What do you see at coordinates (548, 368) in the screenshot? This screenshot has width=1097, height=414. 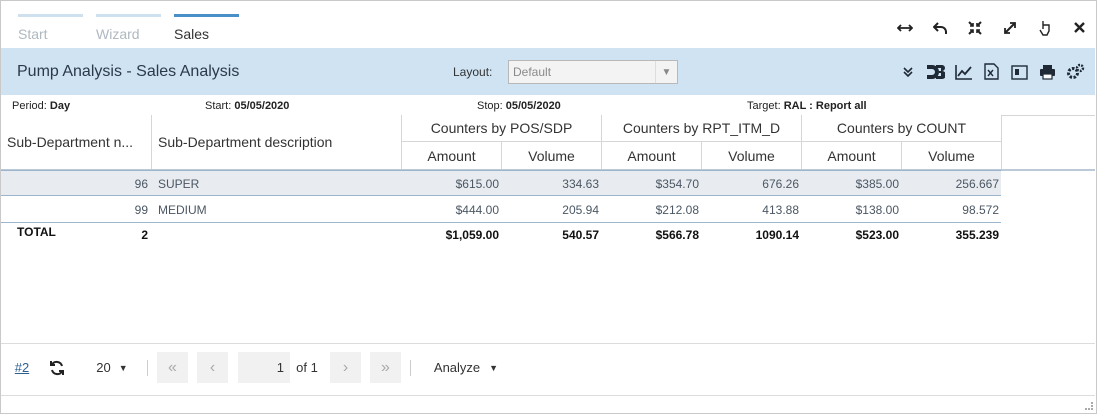 I see `pager: #2 20 ▼ « ‹ 1 of 1 › » Analyze ▼` at bounding box center [548, 368].